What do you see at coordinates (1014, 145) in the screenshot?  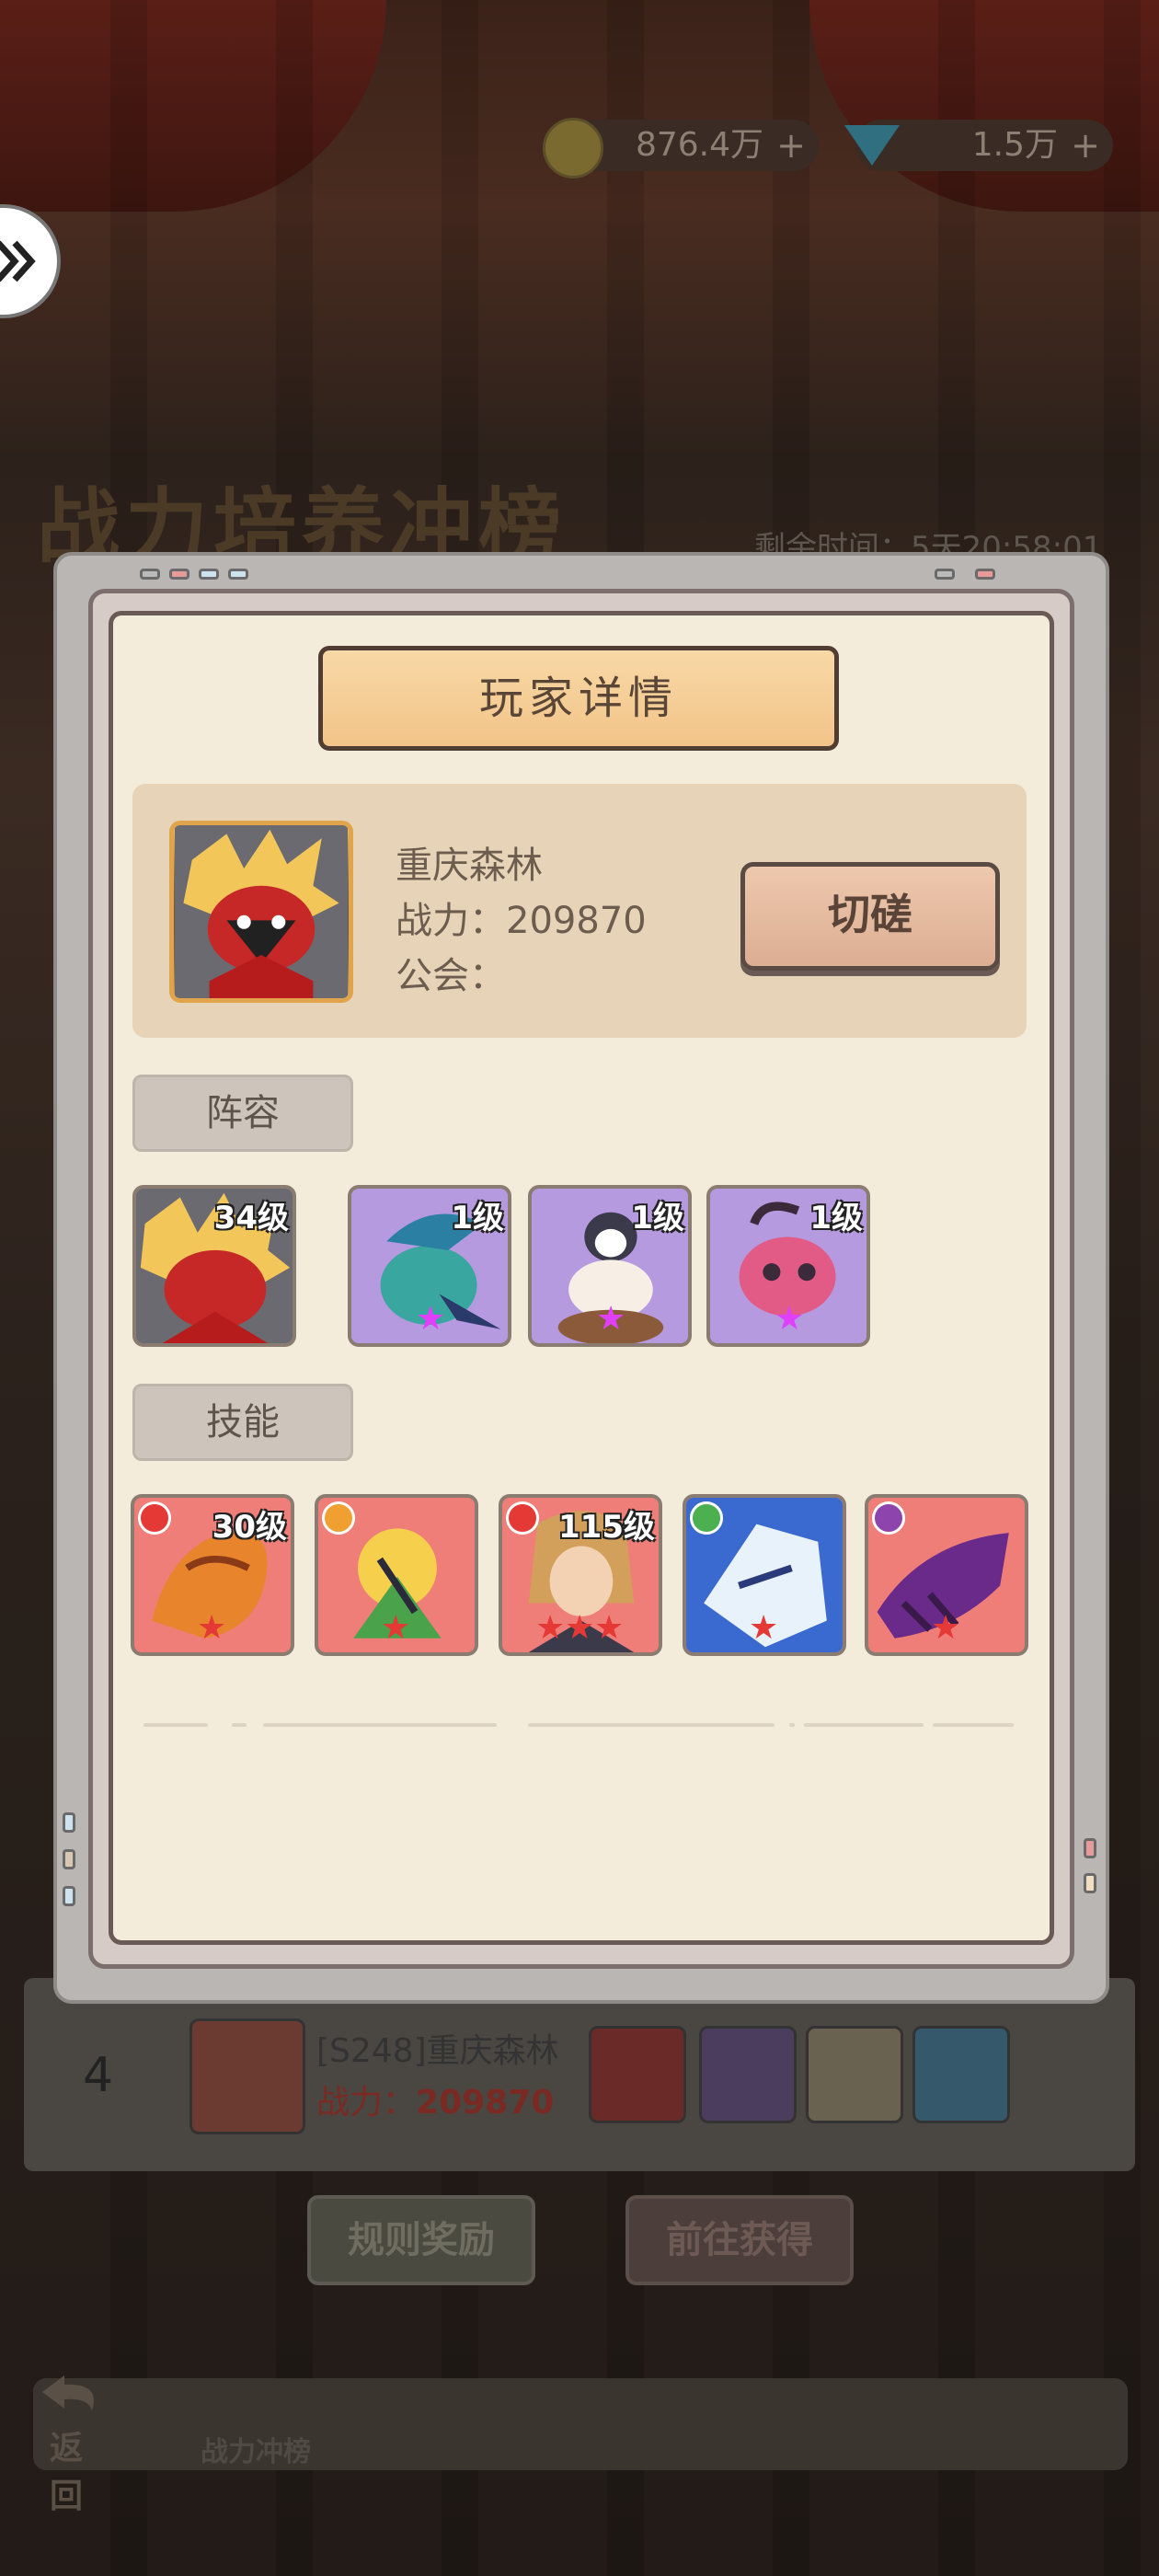 I see `diamond-amount: 1.5万` at bounding box center [1014, 145].